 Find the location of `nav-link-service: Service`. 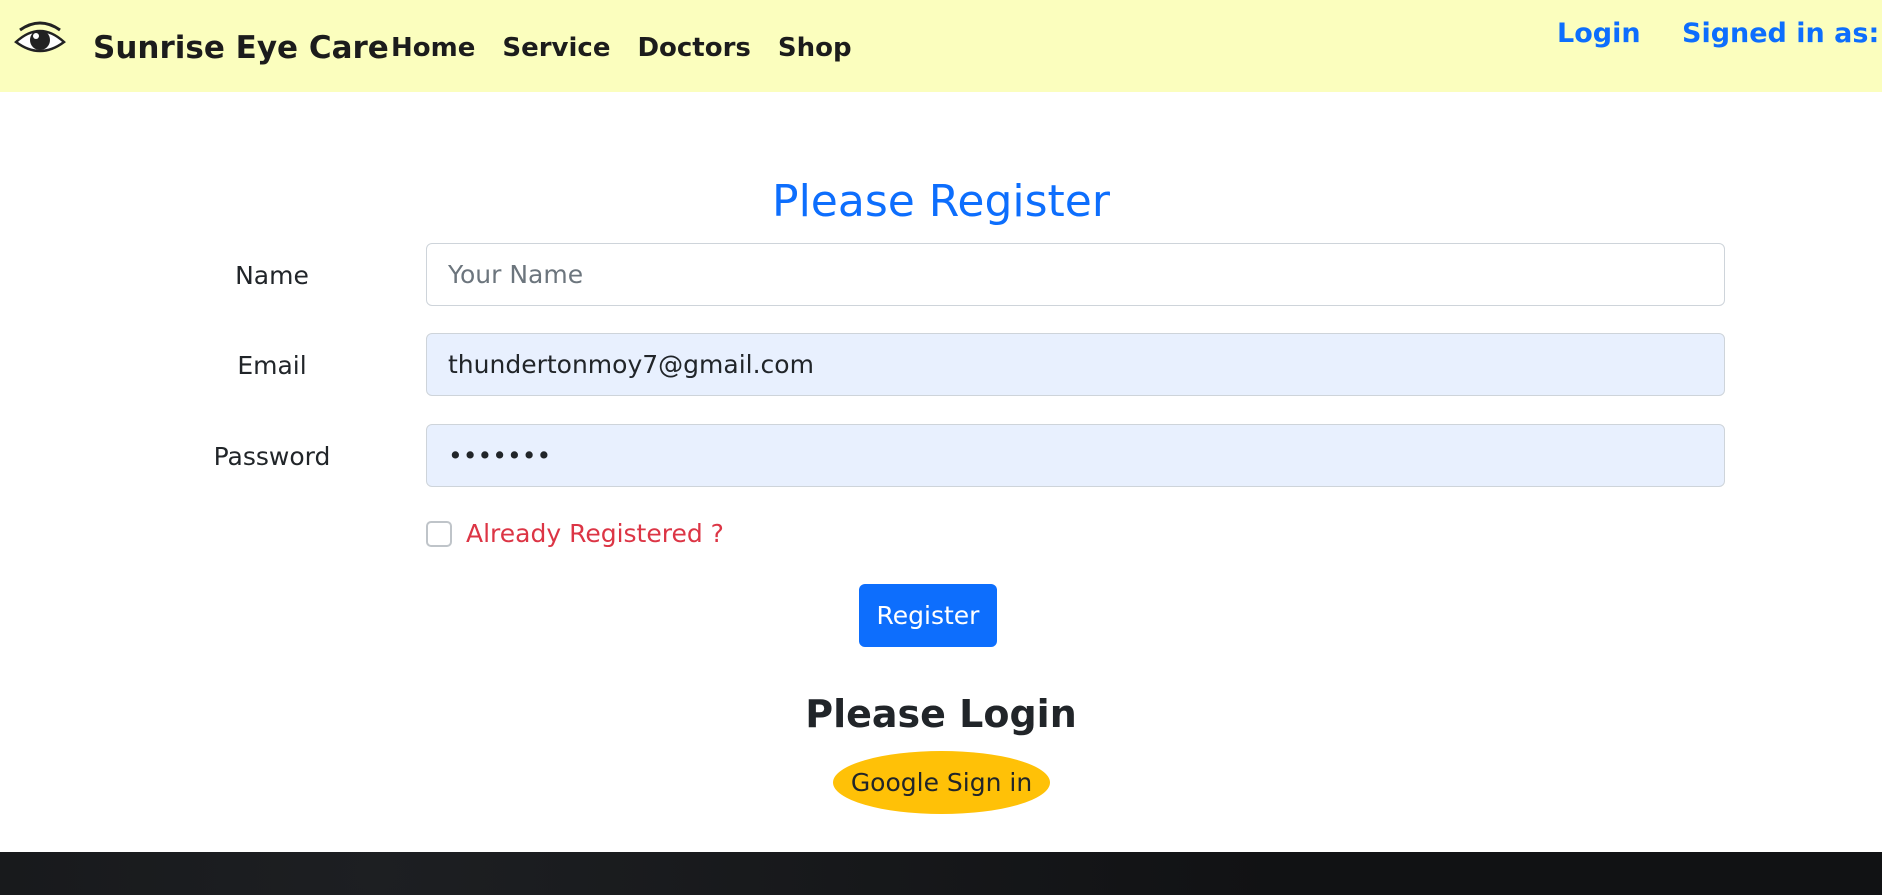

nav-link-service: Service is located at coordinates (556, 48).